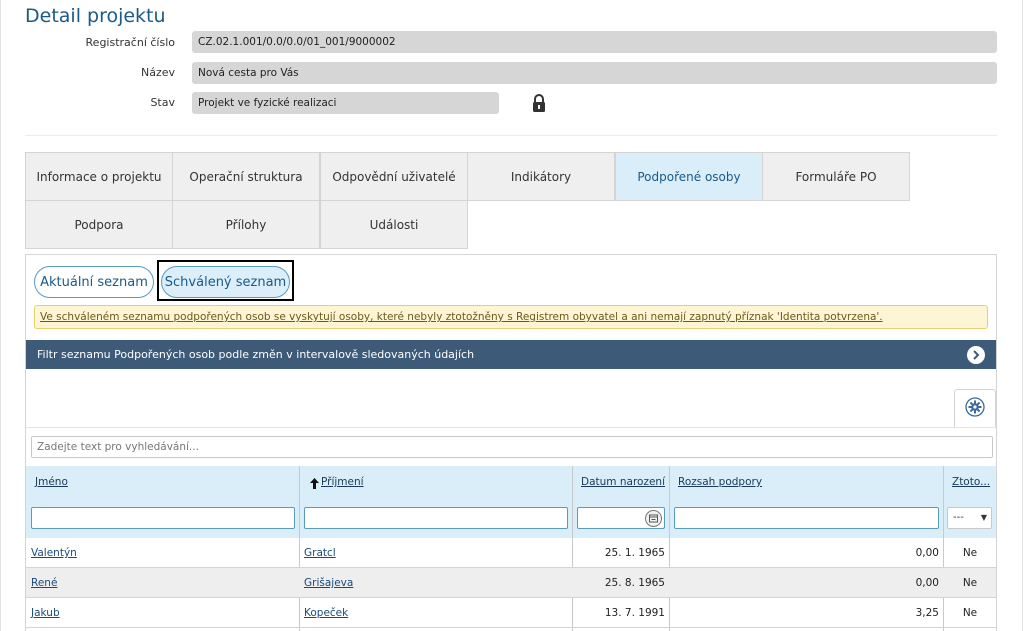 This screenshot has height=631, width=1023. What do you see at coordinates (541, 176) in the screenshot?
I see `tab-indicators: Indikátory` at bounding box center [541, 176].